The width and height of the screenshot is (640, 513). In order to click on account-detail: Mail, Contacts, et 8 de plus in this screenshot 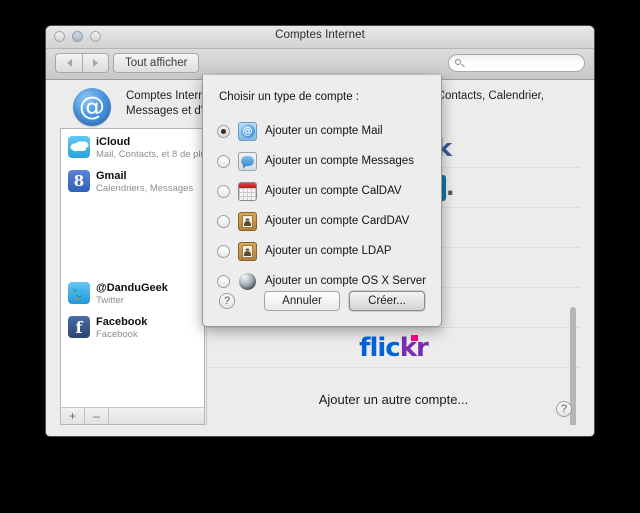, I will do `click(150, 154)`.